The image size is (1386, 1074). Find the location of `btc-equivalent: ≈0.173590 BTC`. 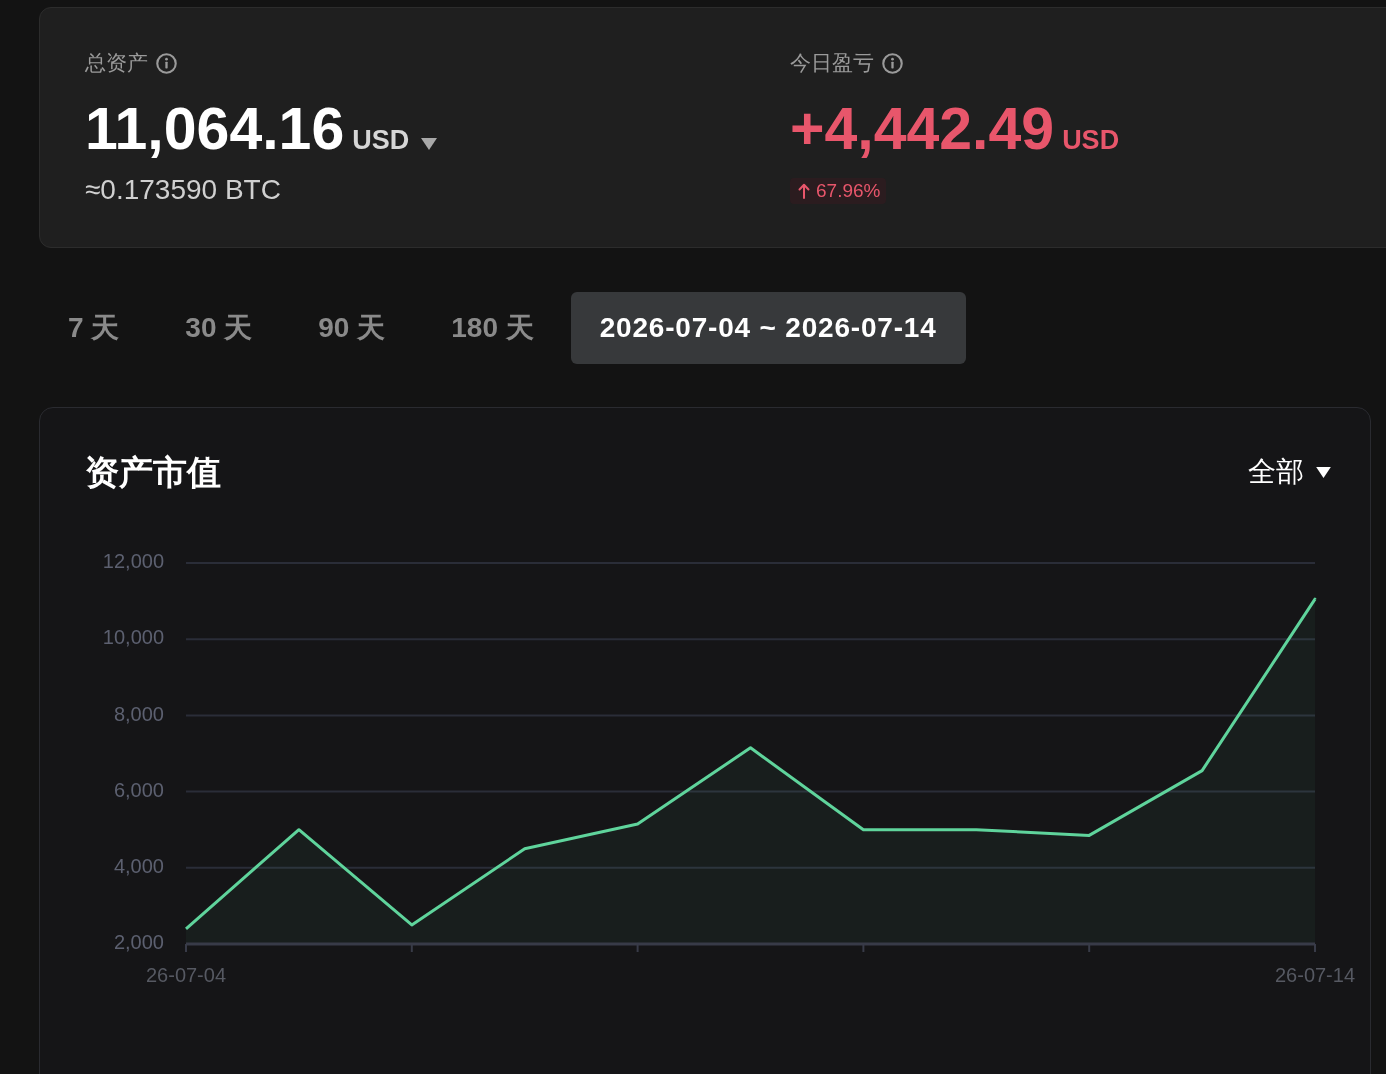

btc-equivalent: ≈0.173590 BTC is located at coordinates (183, 190).